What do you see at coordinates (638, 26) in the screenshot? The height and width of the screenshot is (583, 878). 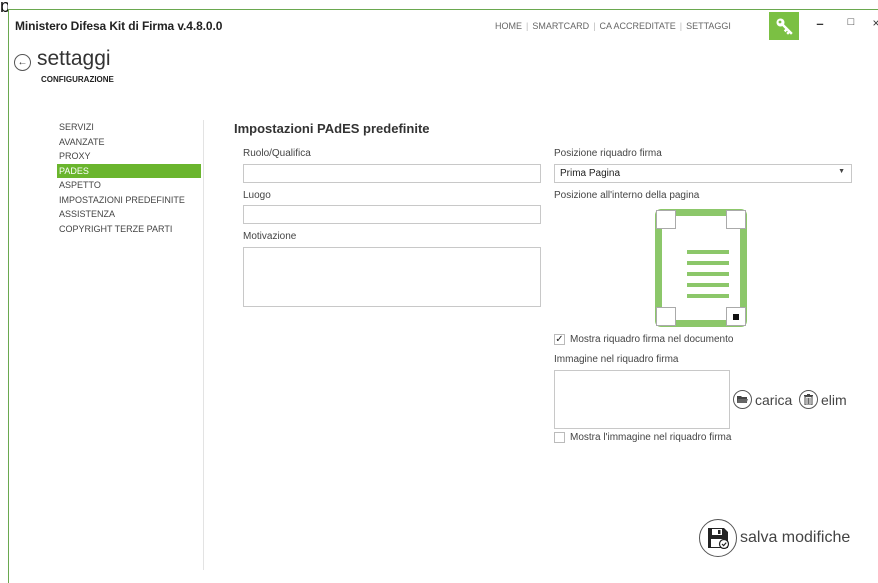 I see `nav-ca-accreditate: CA ACCREDITATE` at bounding box center [638, 26].